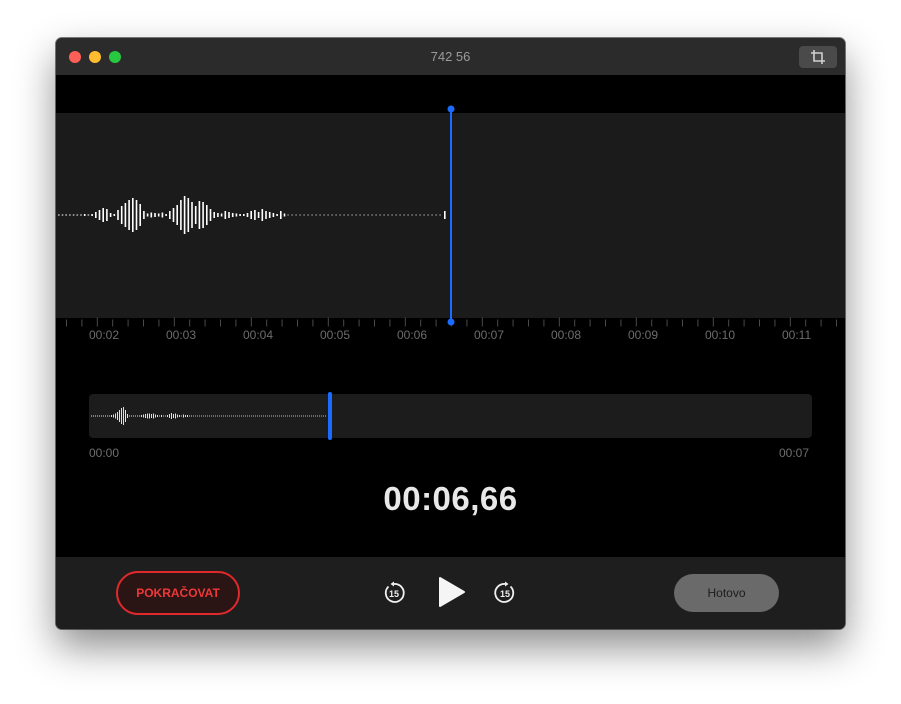 The height and width of the screenshot is (704, 901). What do you see at coordinates (797, 335) in the screenshot?
I see `tick-label: 00:11` at bounding box center [797, 335].